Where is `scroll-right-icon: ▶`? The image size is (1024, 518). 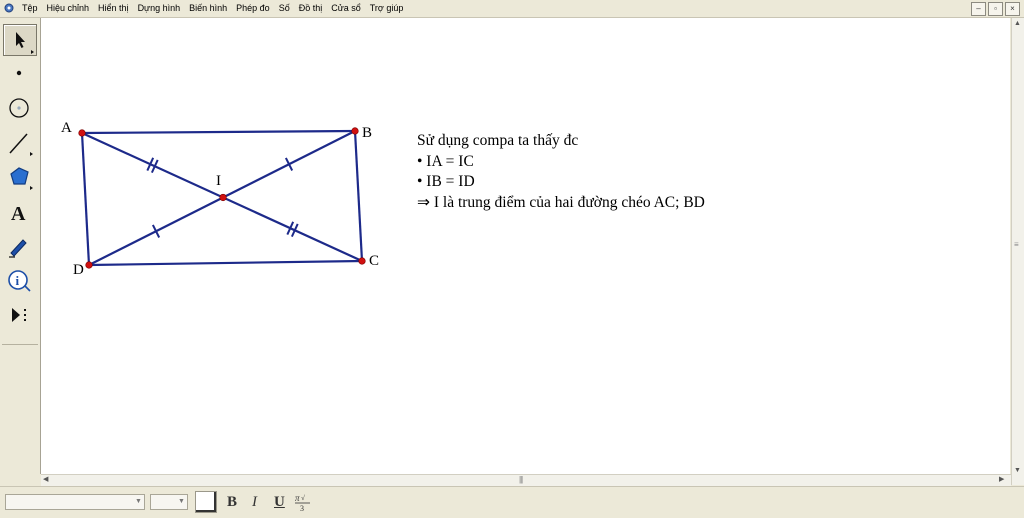 scroll-right-icon: ▶ is located at coordinates (1001, 480).